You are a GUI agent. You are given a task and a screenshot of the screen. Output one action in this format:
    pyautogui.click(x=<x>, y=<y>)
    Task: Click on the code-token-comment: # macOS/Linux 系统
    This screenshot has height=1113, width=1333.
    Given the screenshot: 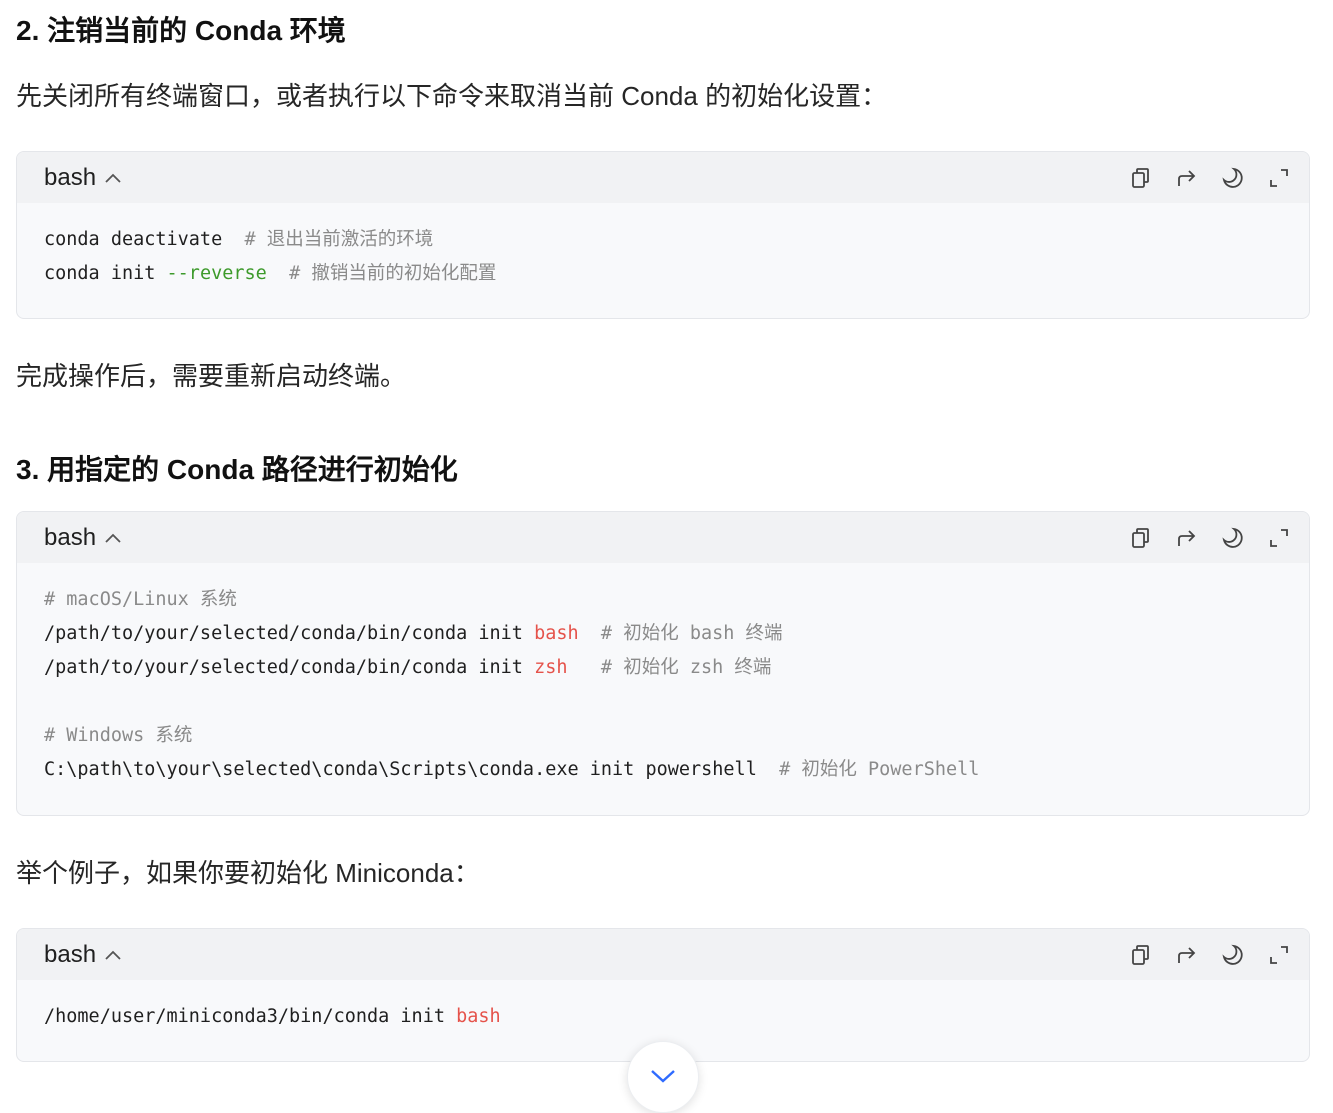 What is the action you would take?
    pyautogui.click(x=140, y=599)
    